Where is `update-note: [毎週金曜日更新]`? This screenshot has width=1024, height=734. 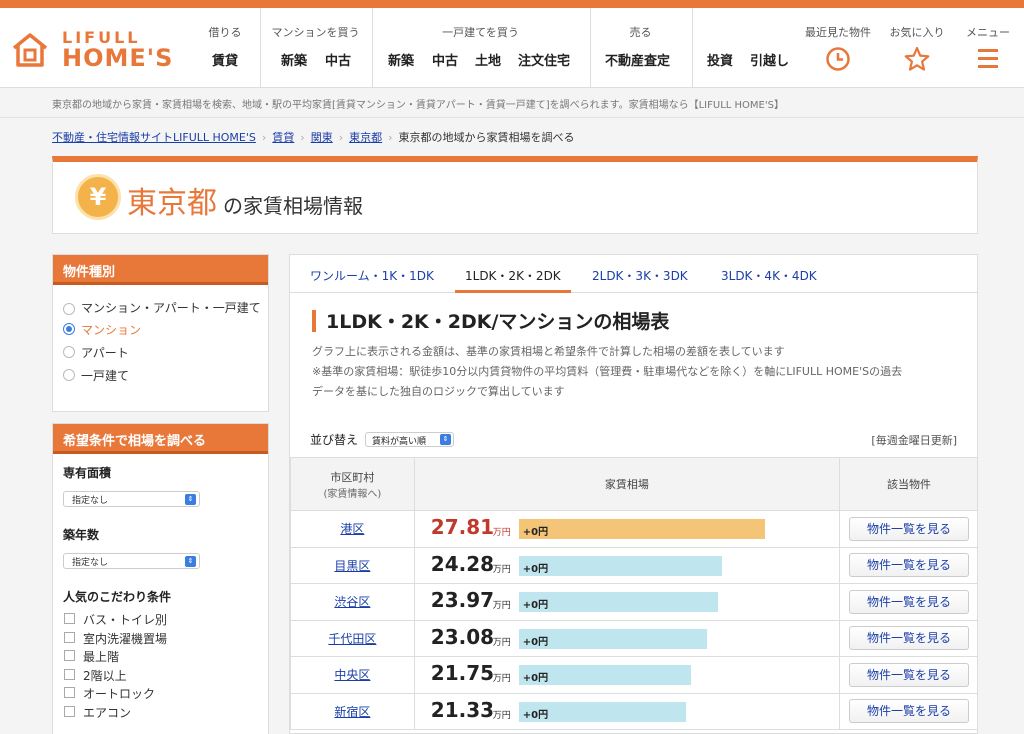 update-note: [毎週金曜日更新] is located at coordinates (914, 440).